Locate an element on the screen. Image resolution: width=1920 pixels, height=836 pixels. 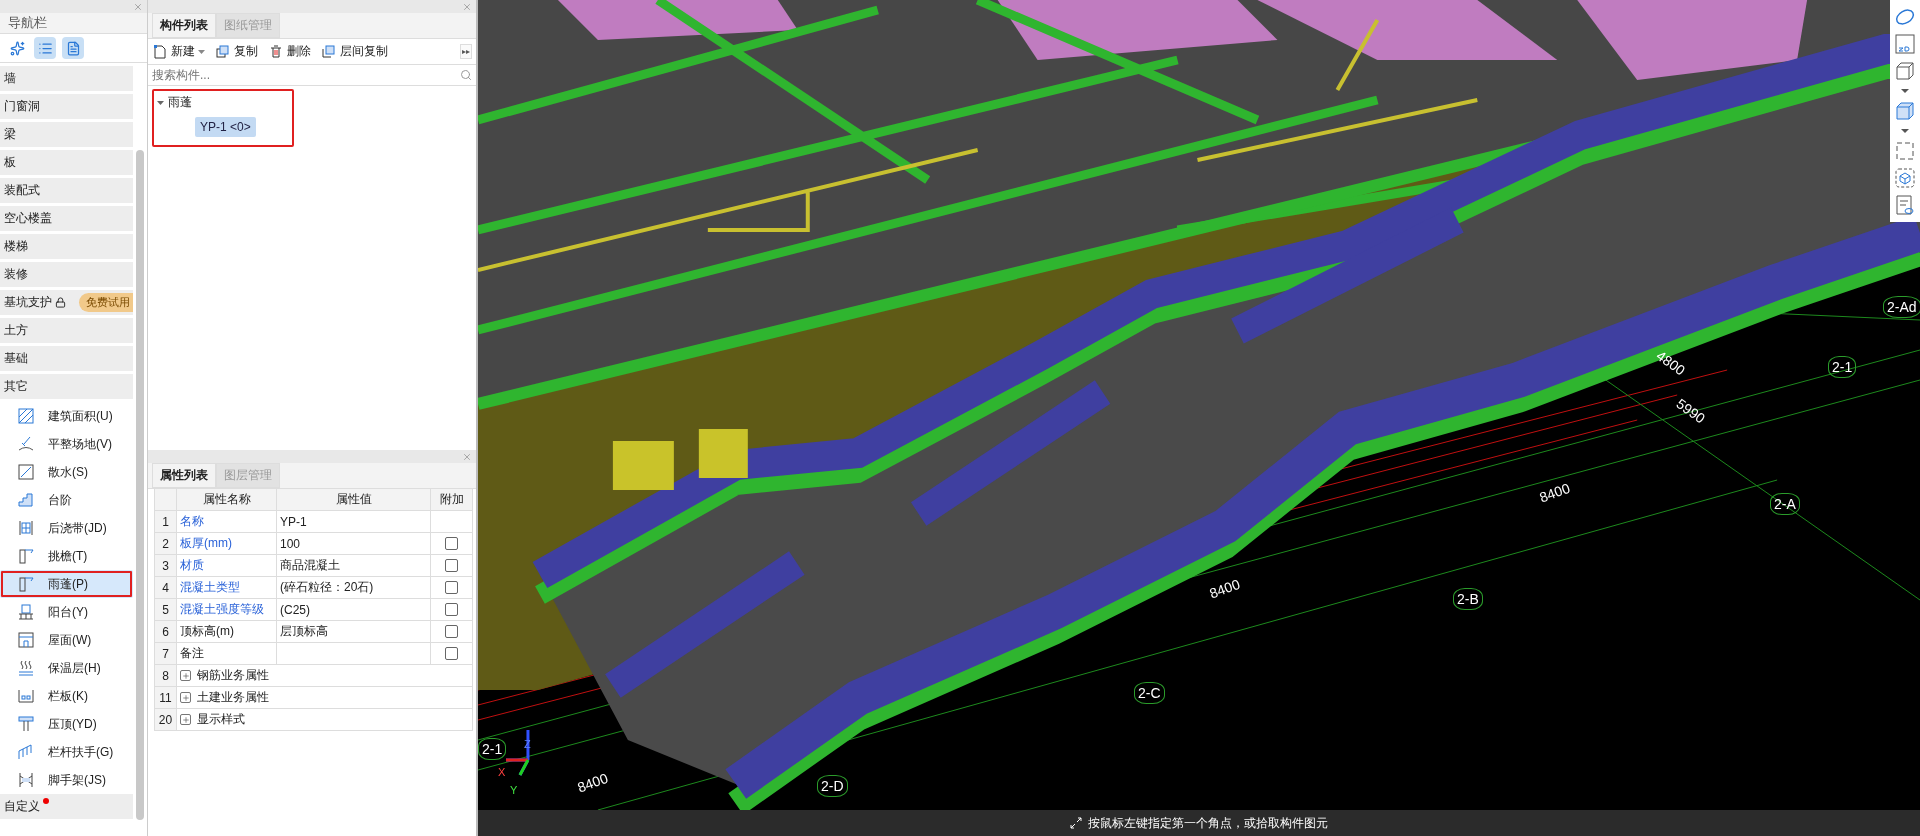
list-icon is located at coordinates (45, 48).